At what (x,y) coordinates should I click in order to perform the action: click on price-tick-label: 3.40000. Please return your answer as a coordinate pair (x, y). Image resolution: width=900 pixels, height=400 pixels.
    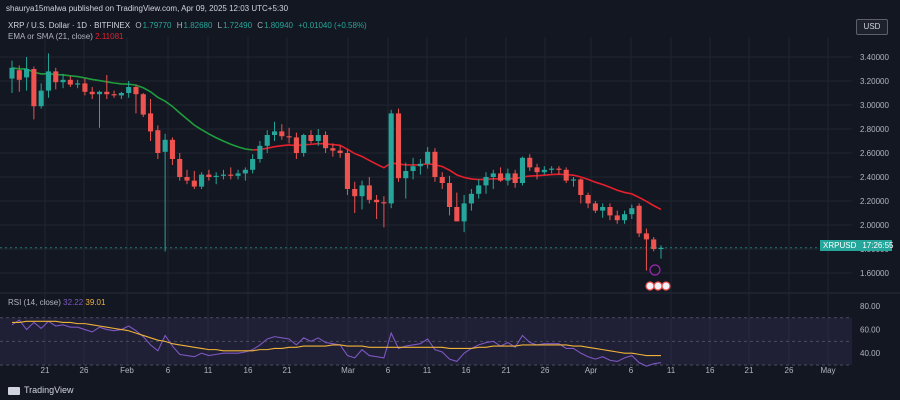
    Looking at the image, I should click on (874, 57).